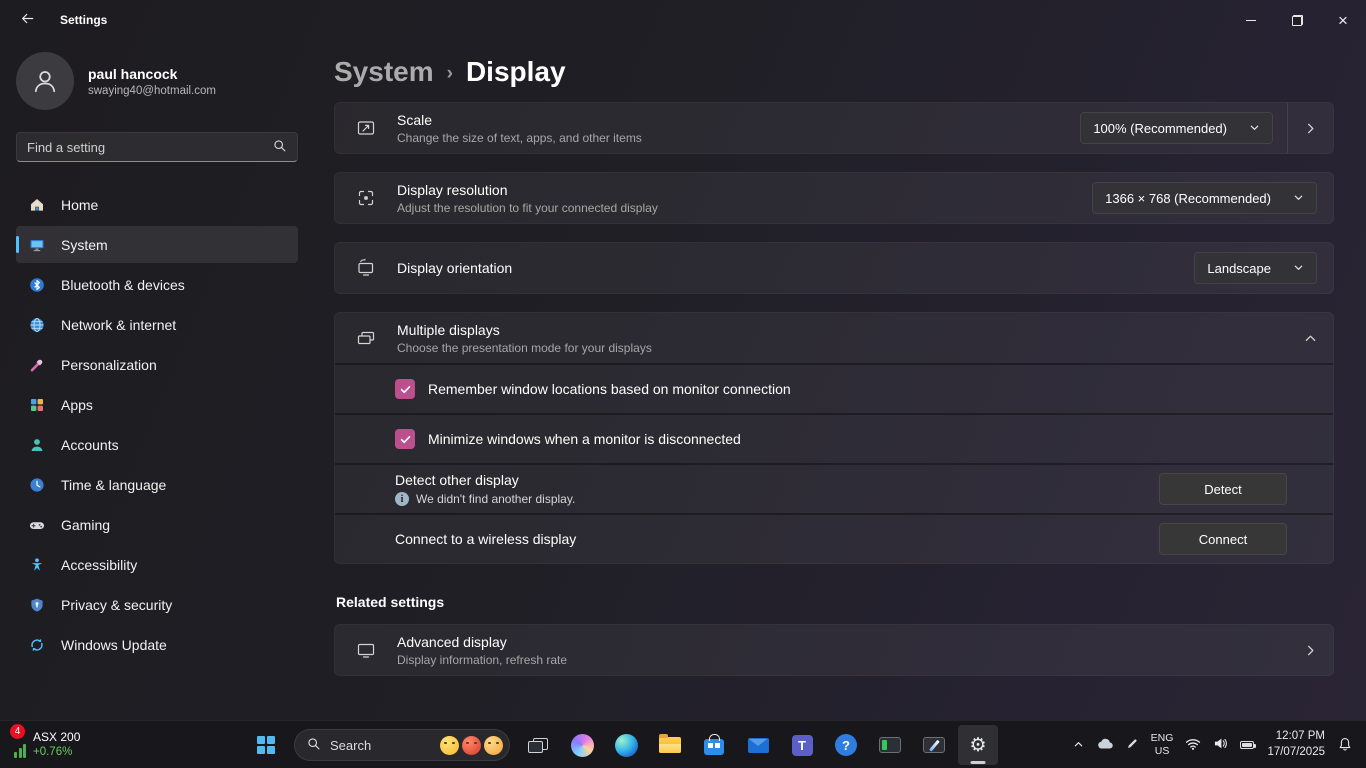  I want to click on speaker-icon, so click(1220, 745).